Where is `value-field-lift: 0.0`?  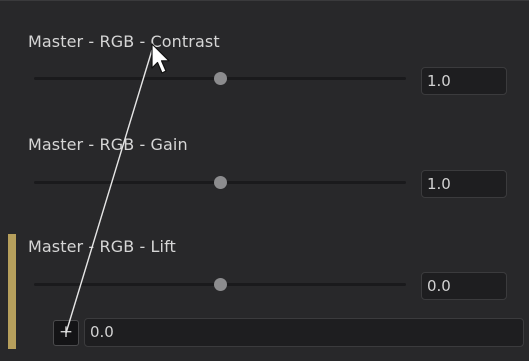 value-field-lift: 0.0 is located at coordinates (464, 286).